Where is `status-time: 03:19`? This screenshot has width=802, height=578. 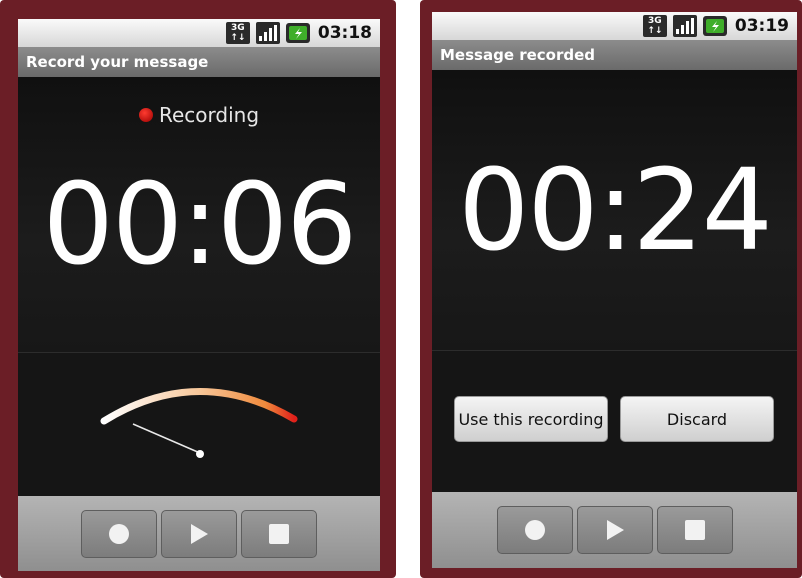 status-time: 03:19 is located at coordinates (761, 26).